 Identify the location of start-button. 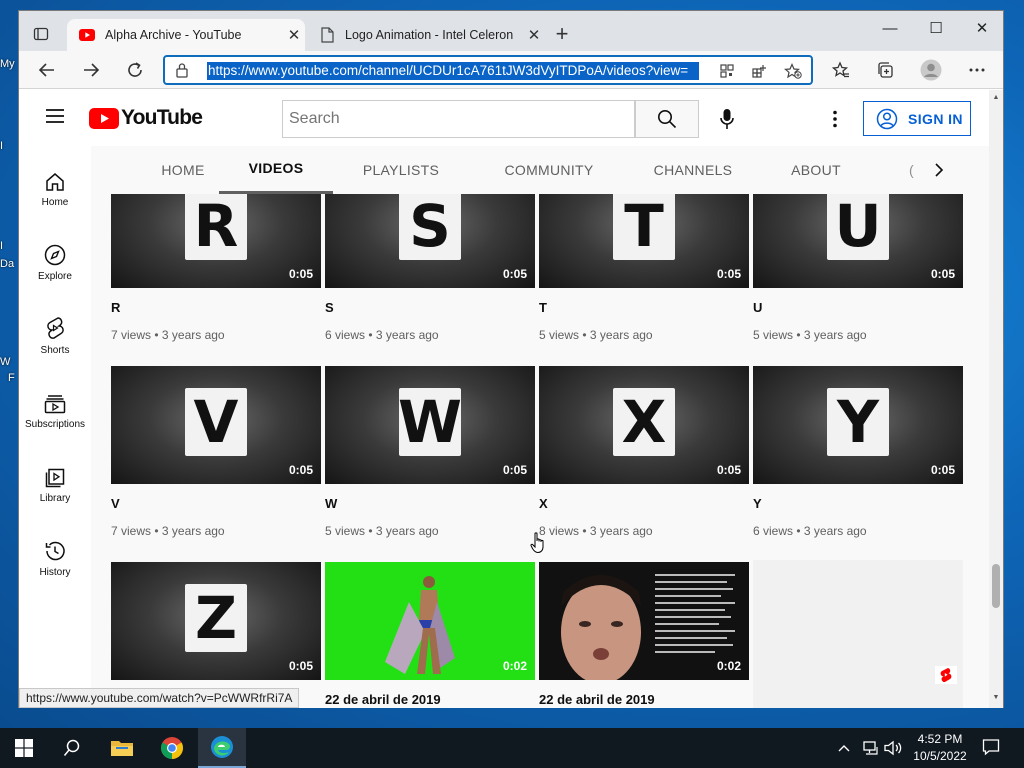
(24, 748).